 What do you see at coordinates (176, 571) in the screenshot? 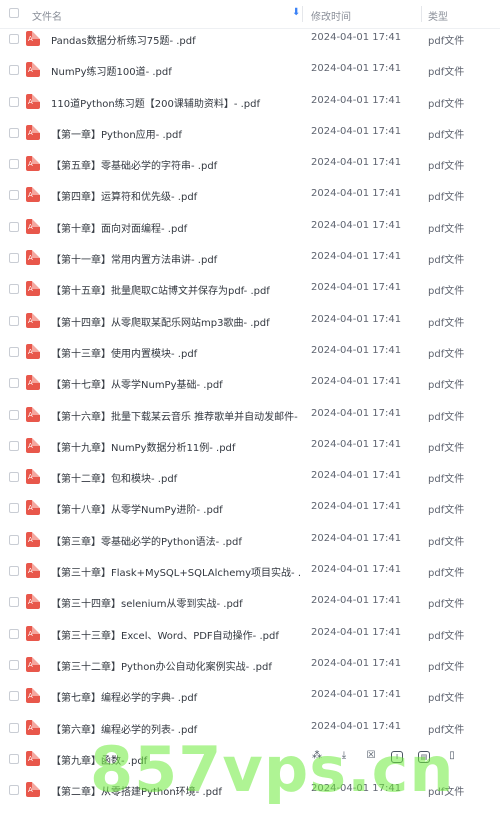
I see `file-name: 【第三十章】Flask+MySQL+SQLAlchemy项目实战- .pdf` at bounding box center [176, 571].